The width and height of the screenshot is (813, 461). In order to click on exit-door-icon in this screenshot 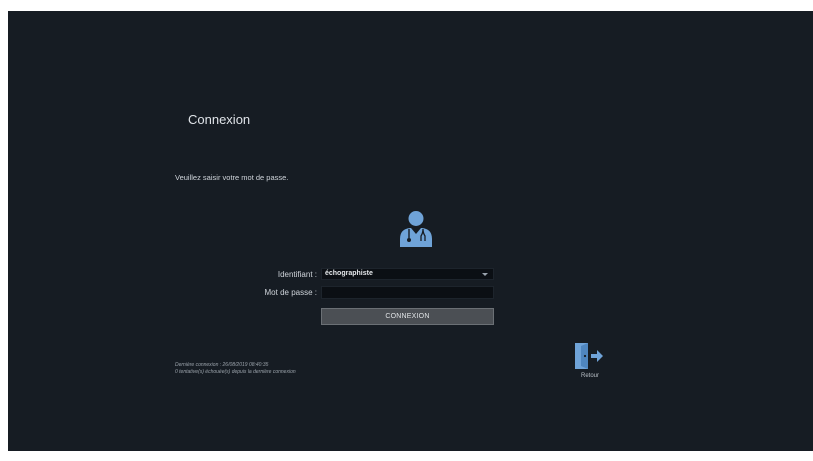, I will do `click(589, 356)`.